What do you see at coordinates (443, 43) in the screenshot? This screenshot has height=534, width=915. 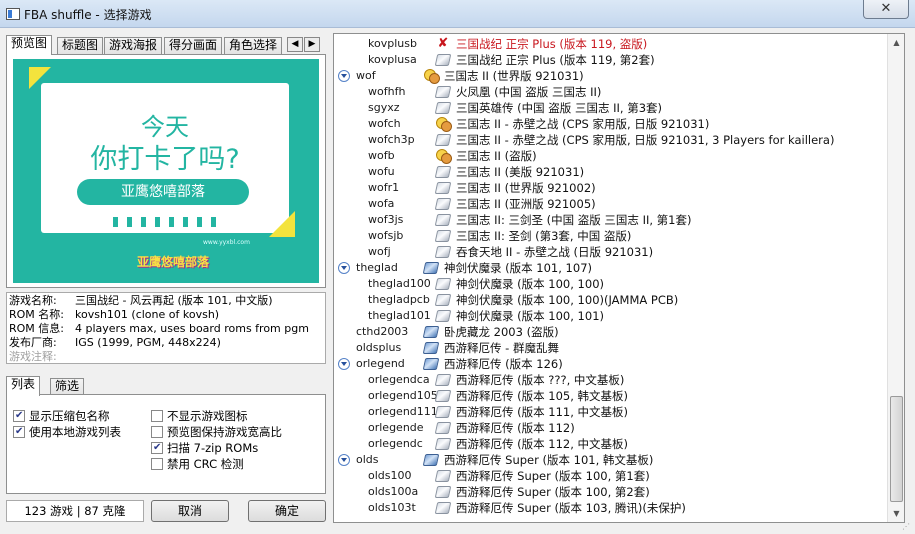 I see `error-cross-icon: ✘` at bounding box center [443, 43].